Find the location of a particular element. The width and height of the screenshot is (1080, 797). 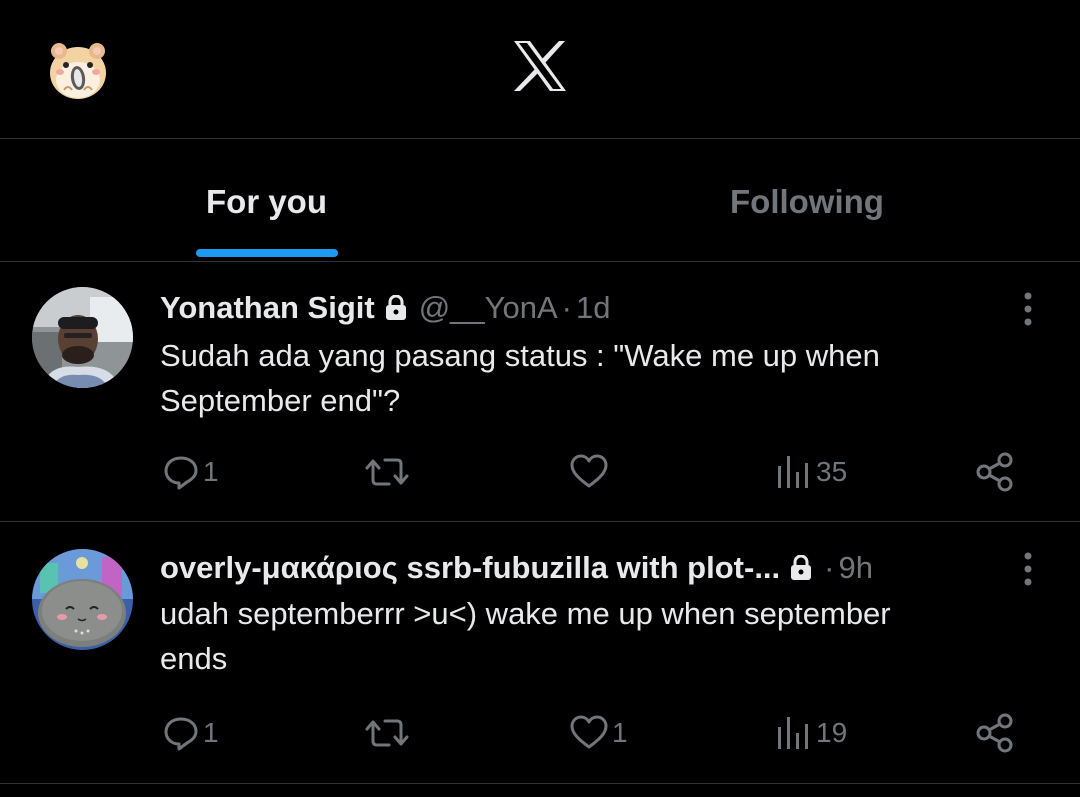

tweet-actions: 1 1 19 is located at coordinates (540, 733).